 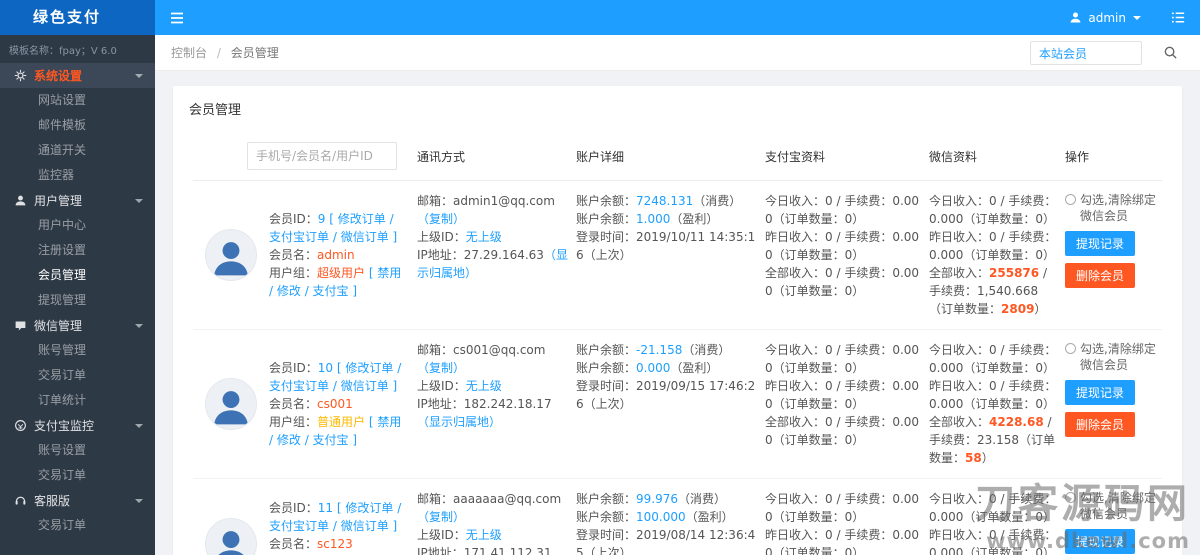 I want to click on search-icon, so click(x=1170, y=52).